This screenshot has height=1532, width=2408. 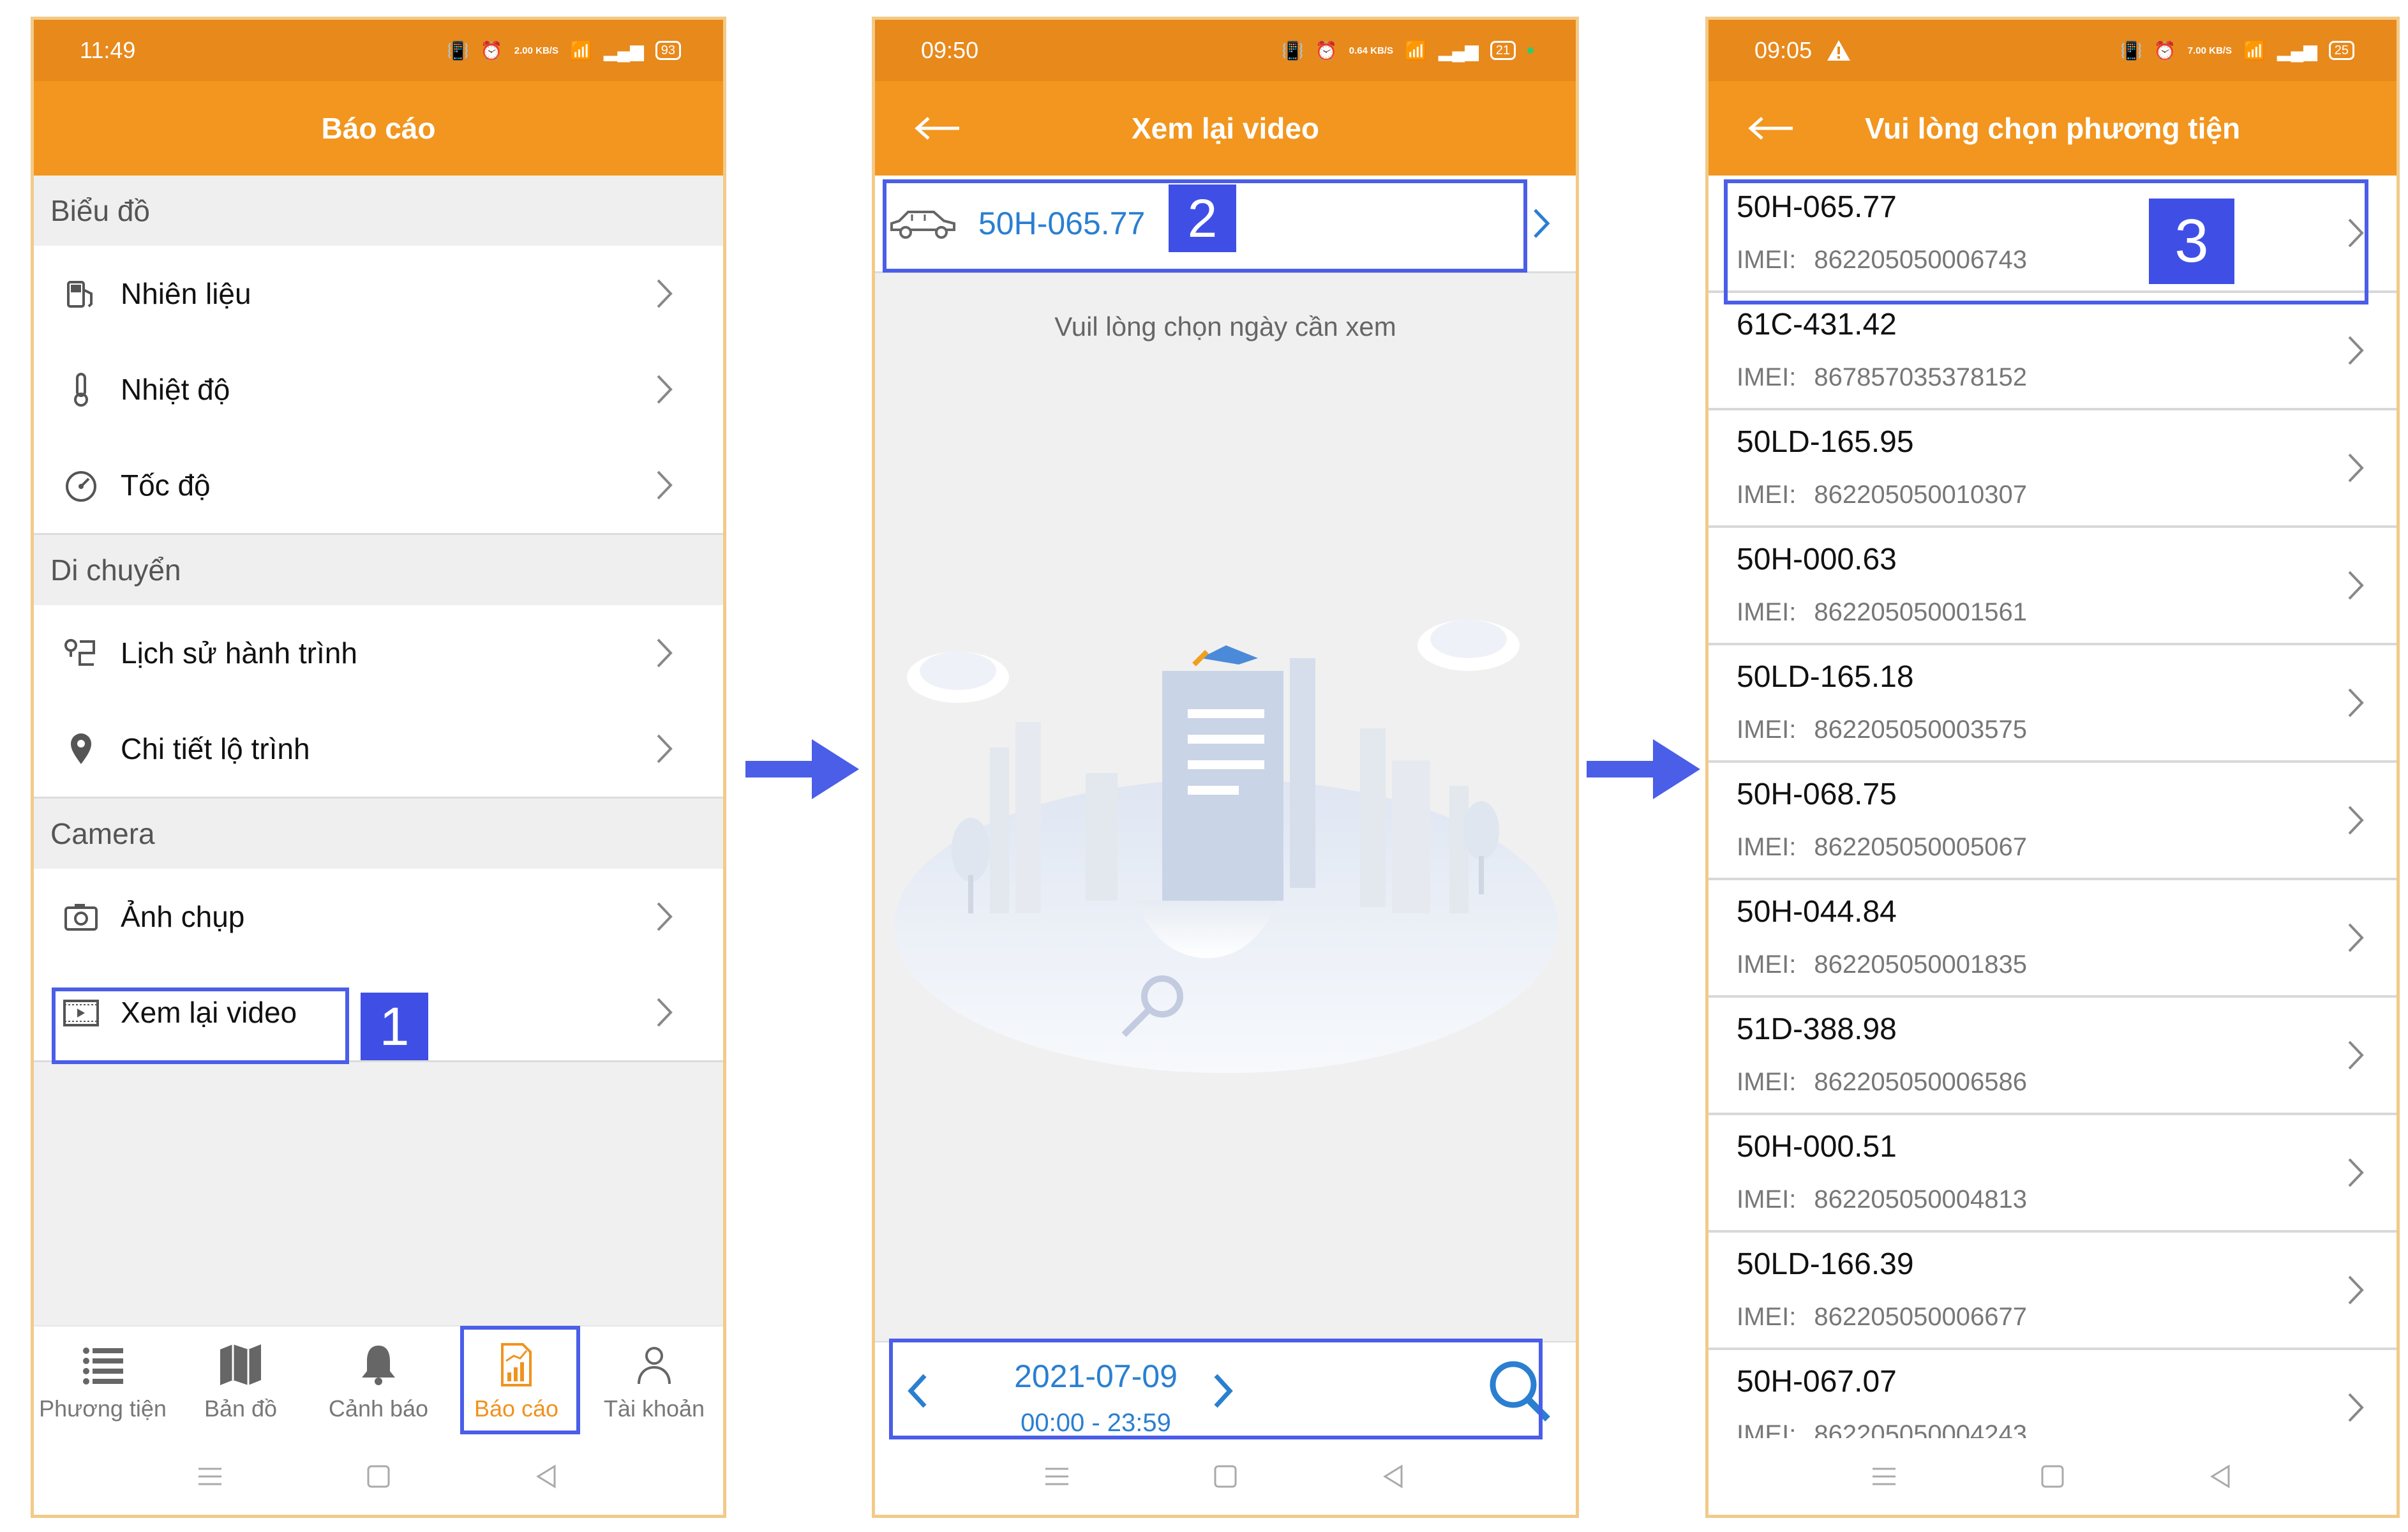 I want to click on network-speed: 7.00 KB/S, so click(x=2209, y=50).